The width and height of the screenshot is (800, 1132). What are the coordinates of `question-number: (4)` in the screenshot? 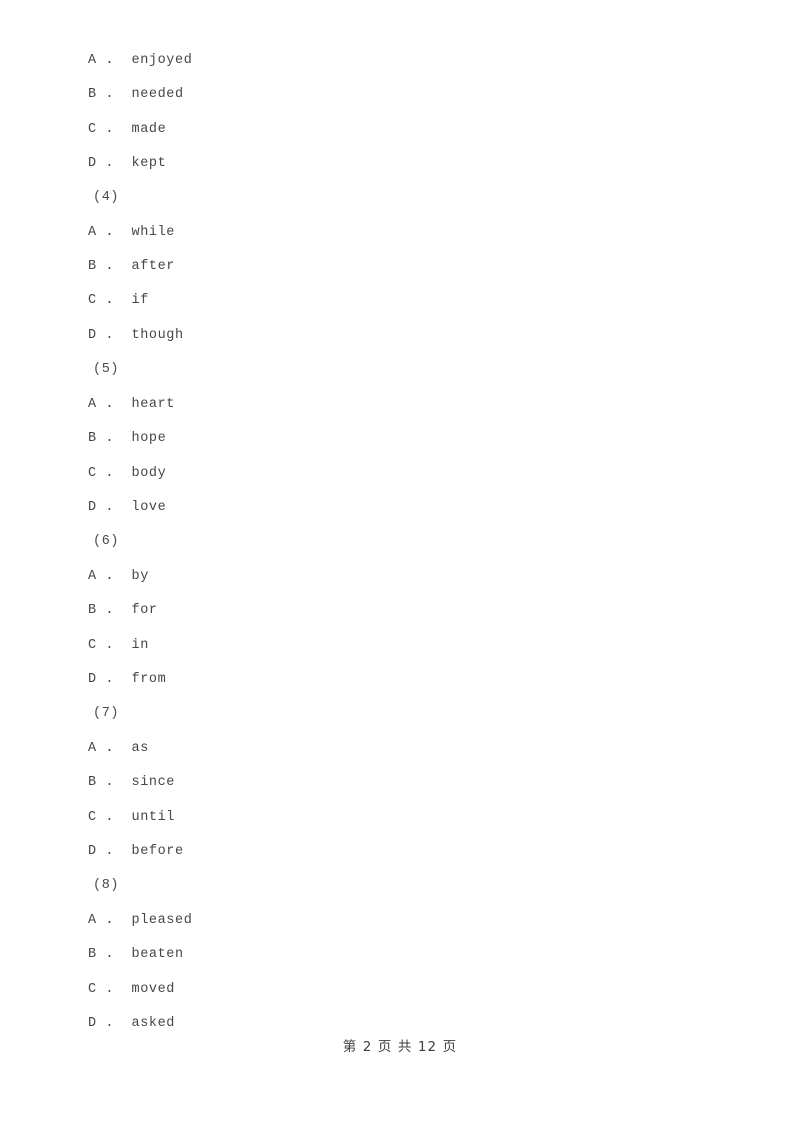 It's located at (106, 197).